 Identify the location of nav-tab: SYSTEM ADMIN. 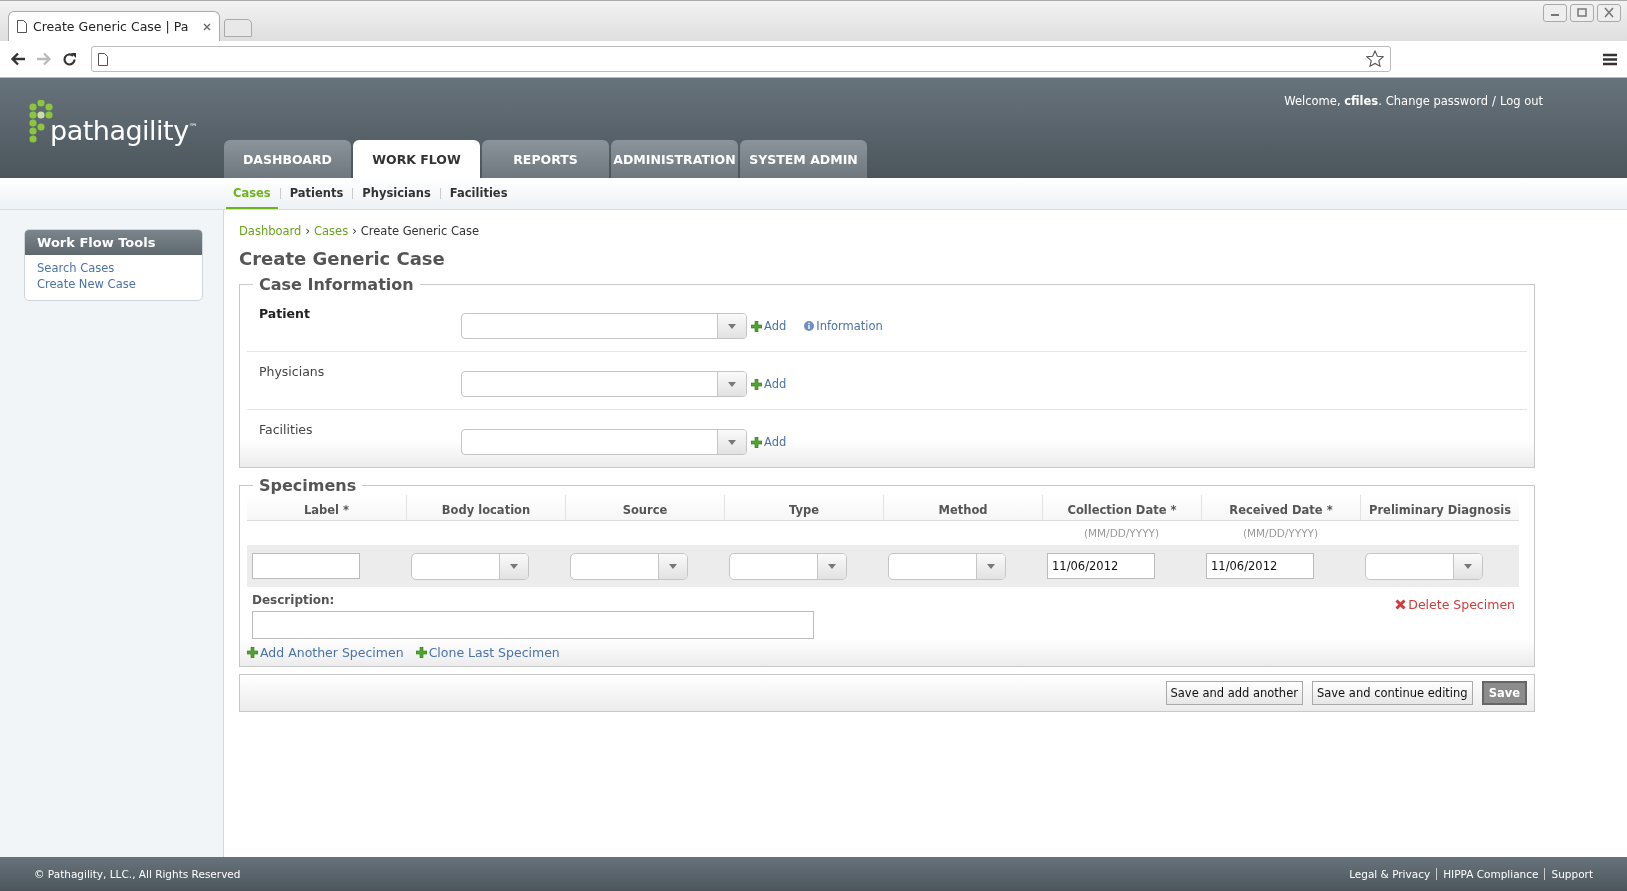
(803, 159).